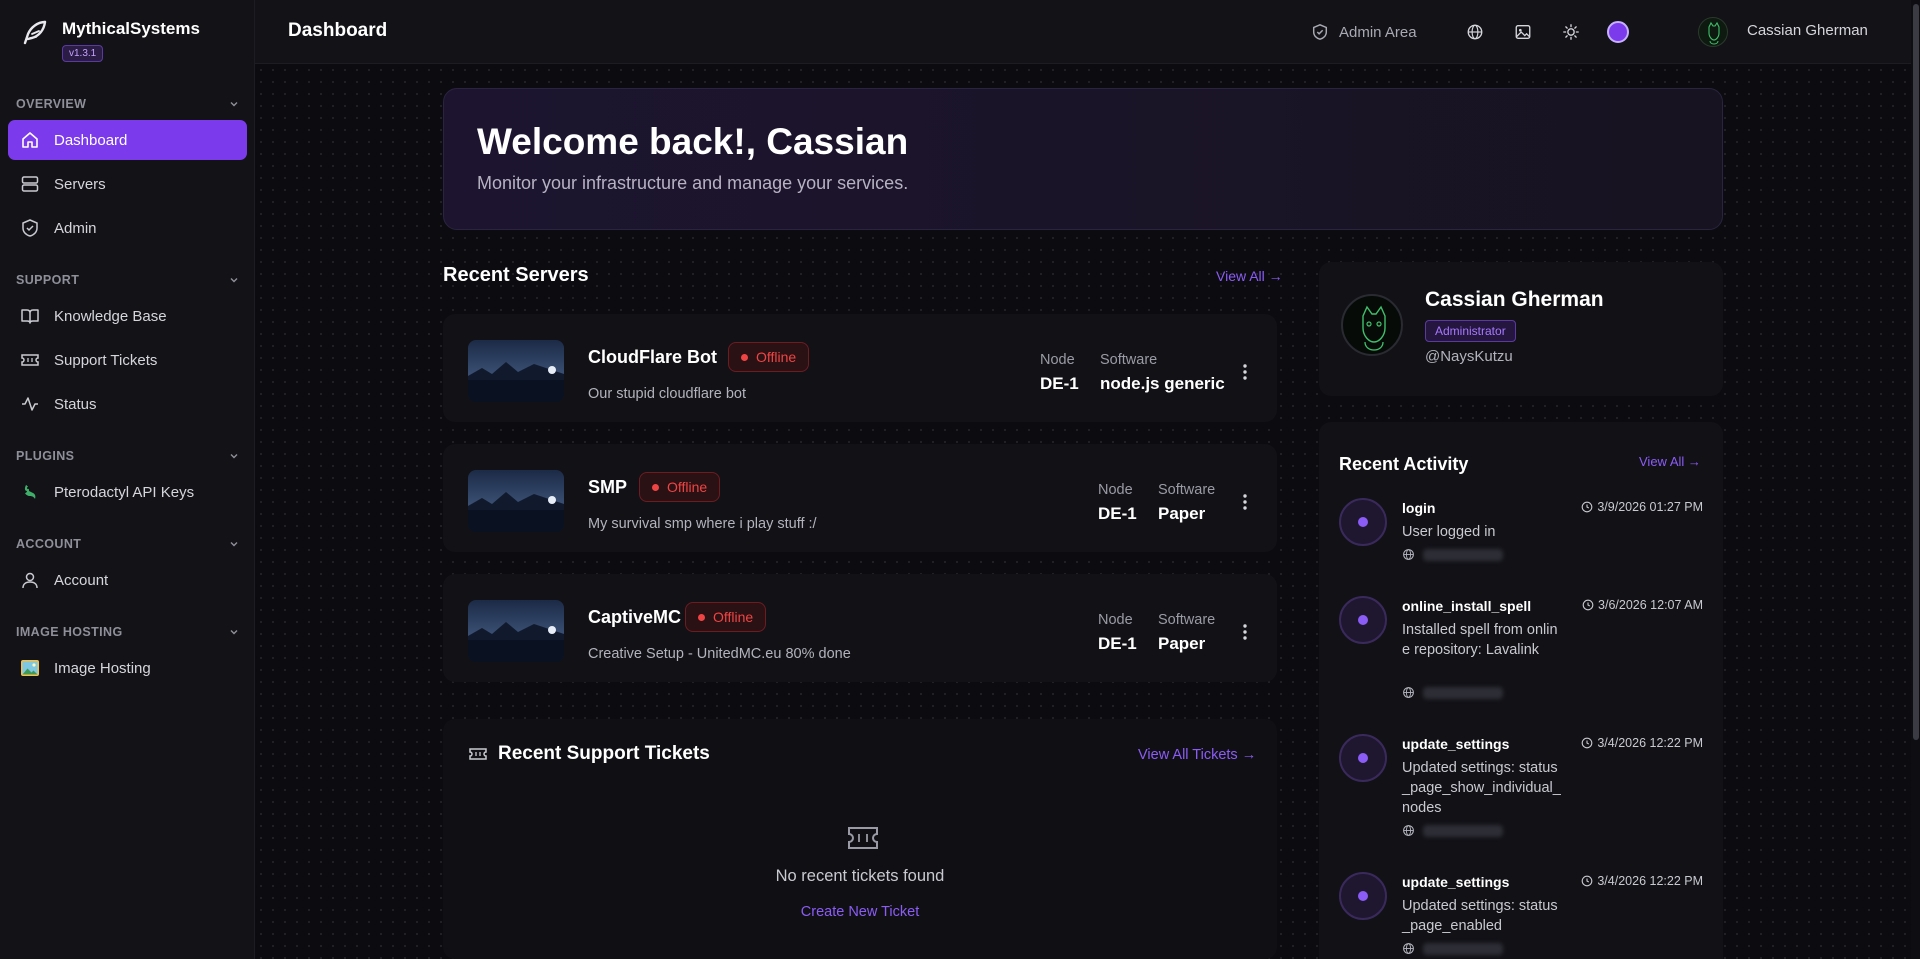 The width and height of the screenshot is (1920, 959). I want to click on image-icon, so click(1523, 32).